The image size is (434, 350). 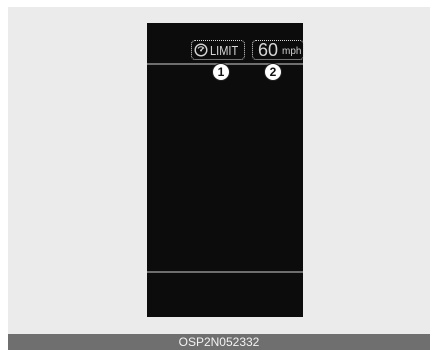 I want to click on callout-2: 2, so click(x=273, y=72).